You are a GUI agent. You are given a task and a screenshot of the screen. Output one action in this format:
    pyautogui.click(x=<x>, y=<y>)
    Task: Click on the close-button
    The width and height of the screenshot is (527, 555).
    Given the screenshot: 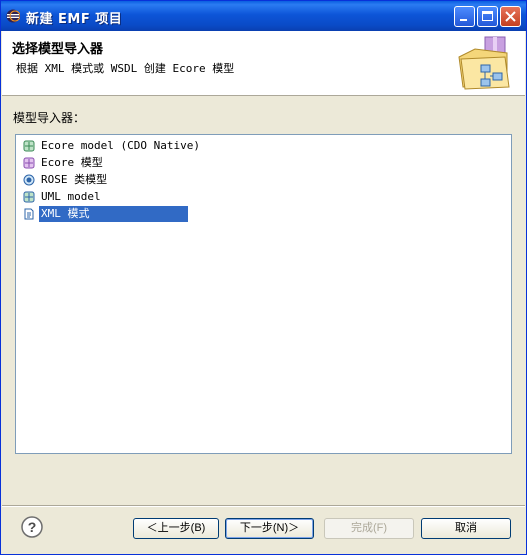 What is the action you would take?
    pyautogui.click(x=510, y=16)
    